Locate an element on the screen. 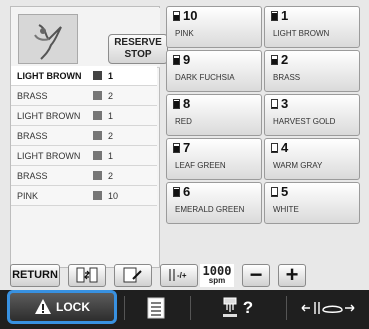  needle-number: 7 is located at coordinates (187, 147).